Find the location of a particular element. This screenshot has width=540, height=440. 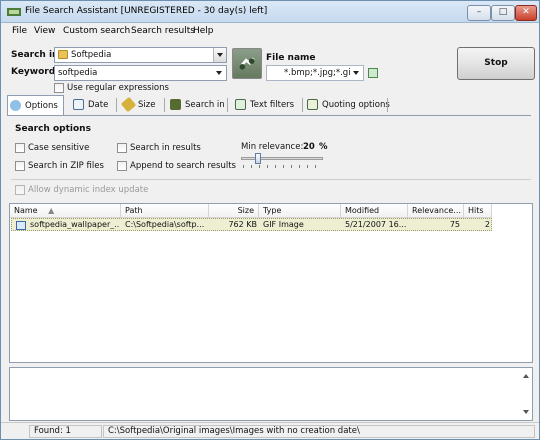

search-in-value: Softpedia is located at coordinates (91, 55).